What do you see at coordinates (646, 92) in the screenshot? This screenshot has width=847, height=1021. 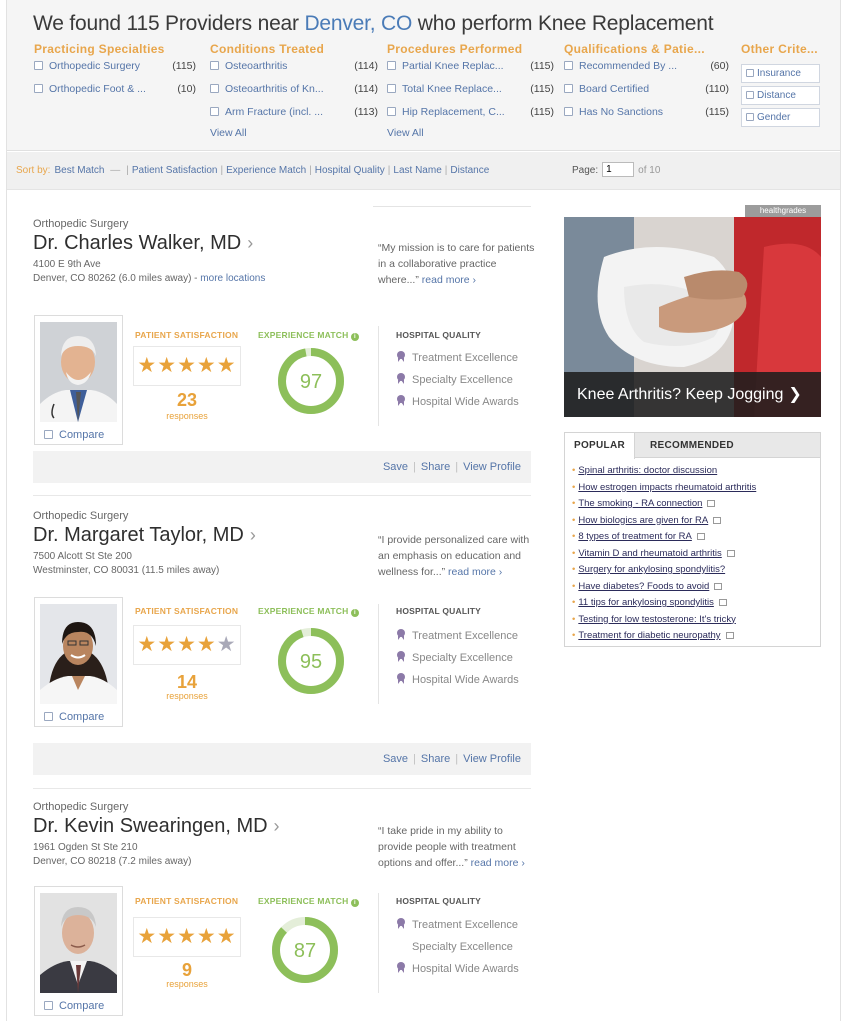 I see `filter-option: Board Certified (110)` at bounding box center [646, 92].